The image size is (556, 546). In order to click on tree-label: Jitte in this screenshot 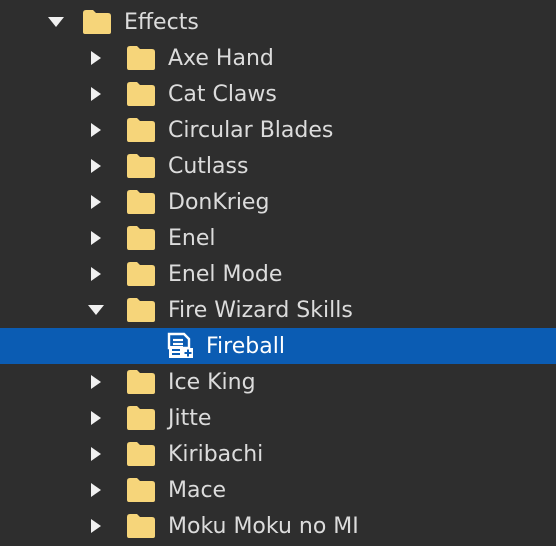, I will do `click(190, 418)`.